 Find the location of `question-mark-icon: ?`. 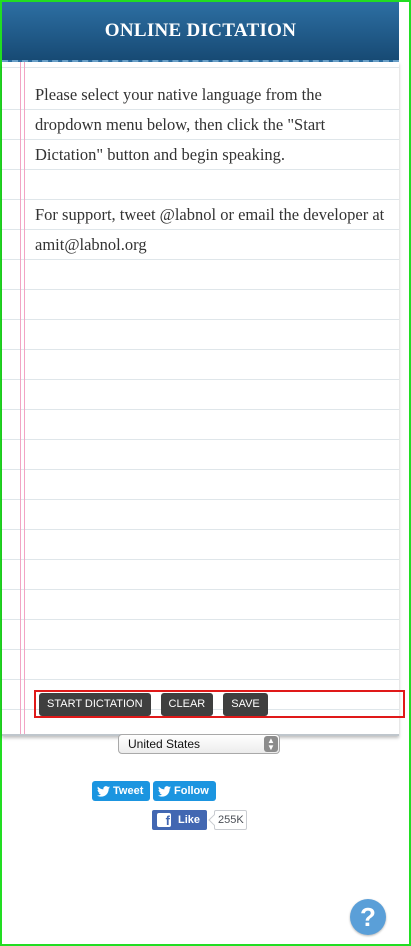

question-mark-icon: ? is located at coordinates (368, 916).